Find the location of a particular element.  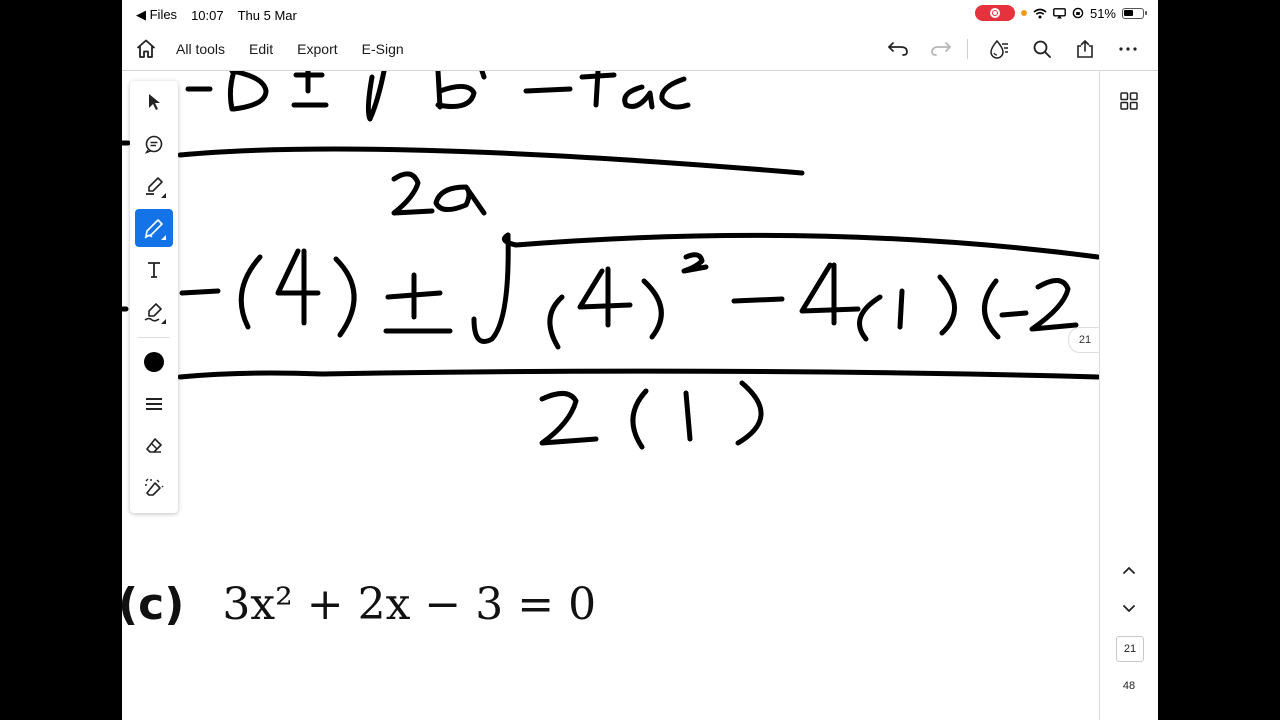

orientation-lock-icon is located at coordinates (1078, 13).